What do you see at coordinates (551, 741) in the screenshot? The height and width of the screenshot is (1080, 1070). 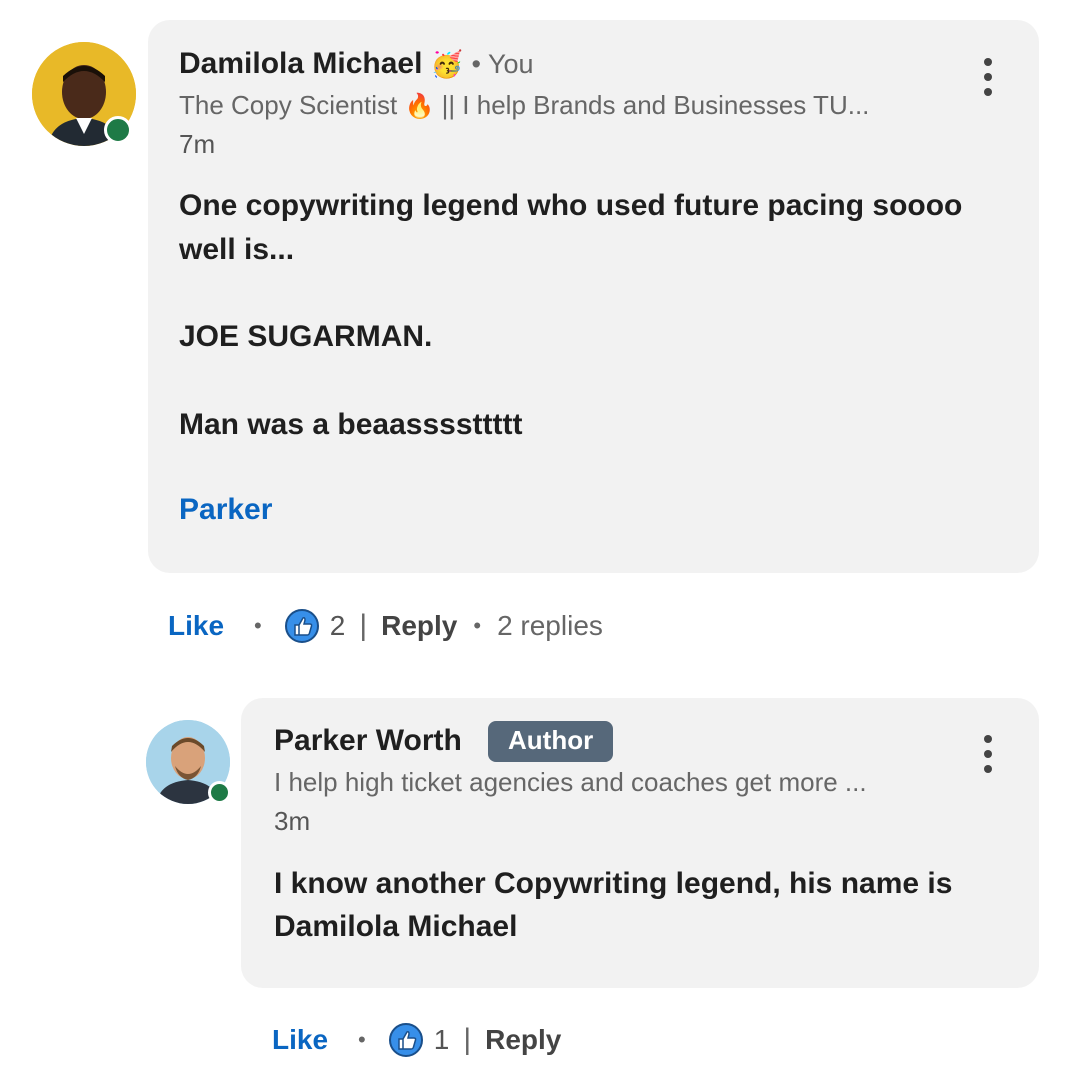 I see `author-badge: Author` at bounding box center [551, 741].